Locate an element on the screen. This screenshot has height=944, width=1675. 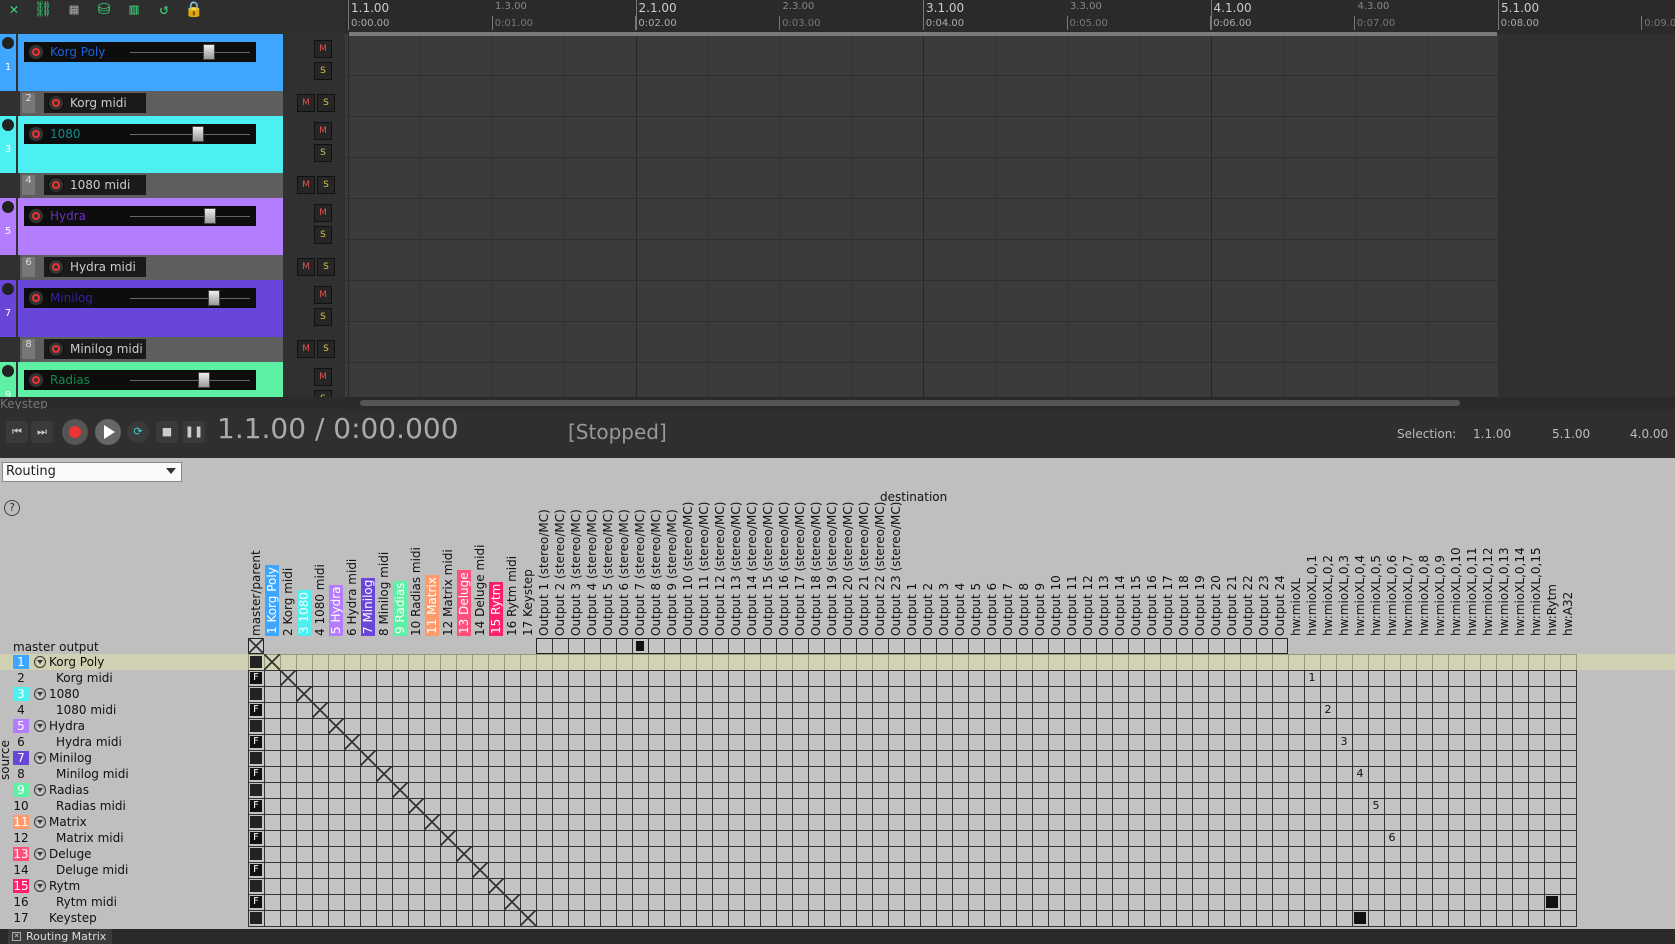
horizontal-scrollbar is located at coordinates (1010, 403).